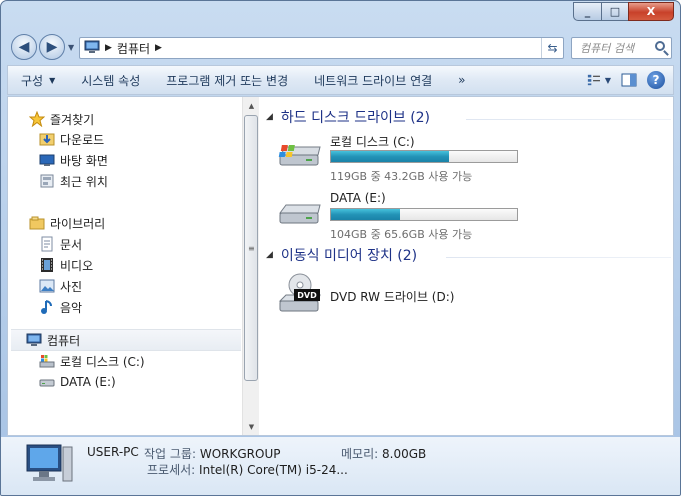  Describe the element at coordinates (358, 198) in the screenshot. I see `drive-e-name: DATA (E:)` at that location.